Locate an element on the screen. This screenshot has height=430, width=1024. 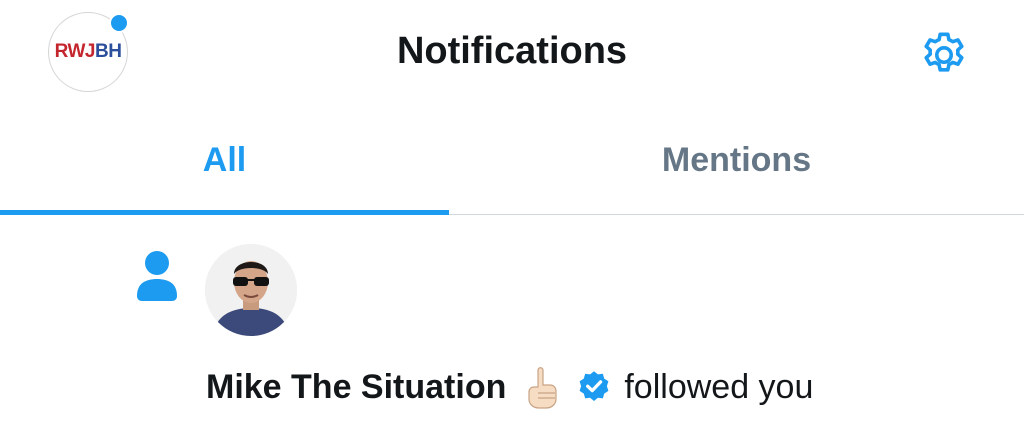
active-tab-indicator is located at coordinates (224, 212).